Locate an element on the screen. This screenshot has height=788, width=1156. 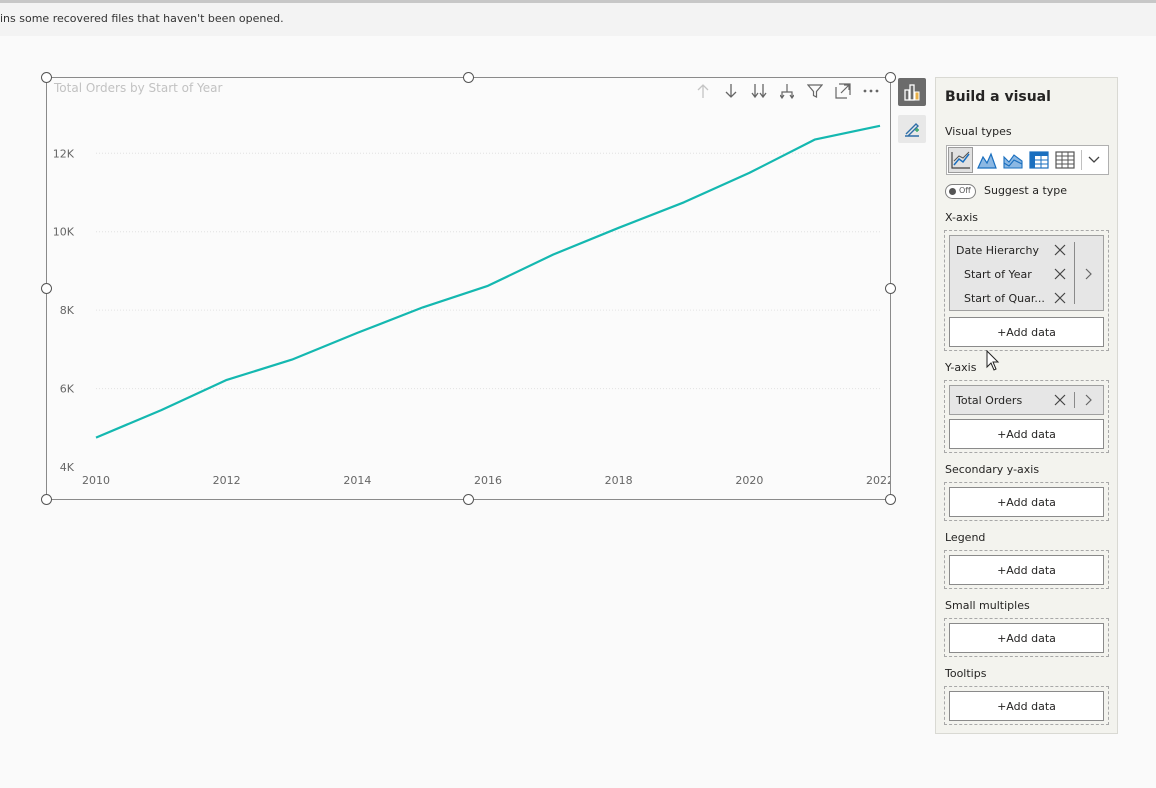
toggle-state-text: Off is located at coordinates (965, 190).